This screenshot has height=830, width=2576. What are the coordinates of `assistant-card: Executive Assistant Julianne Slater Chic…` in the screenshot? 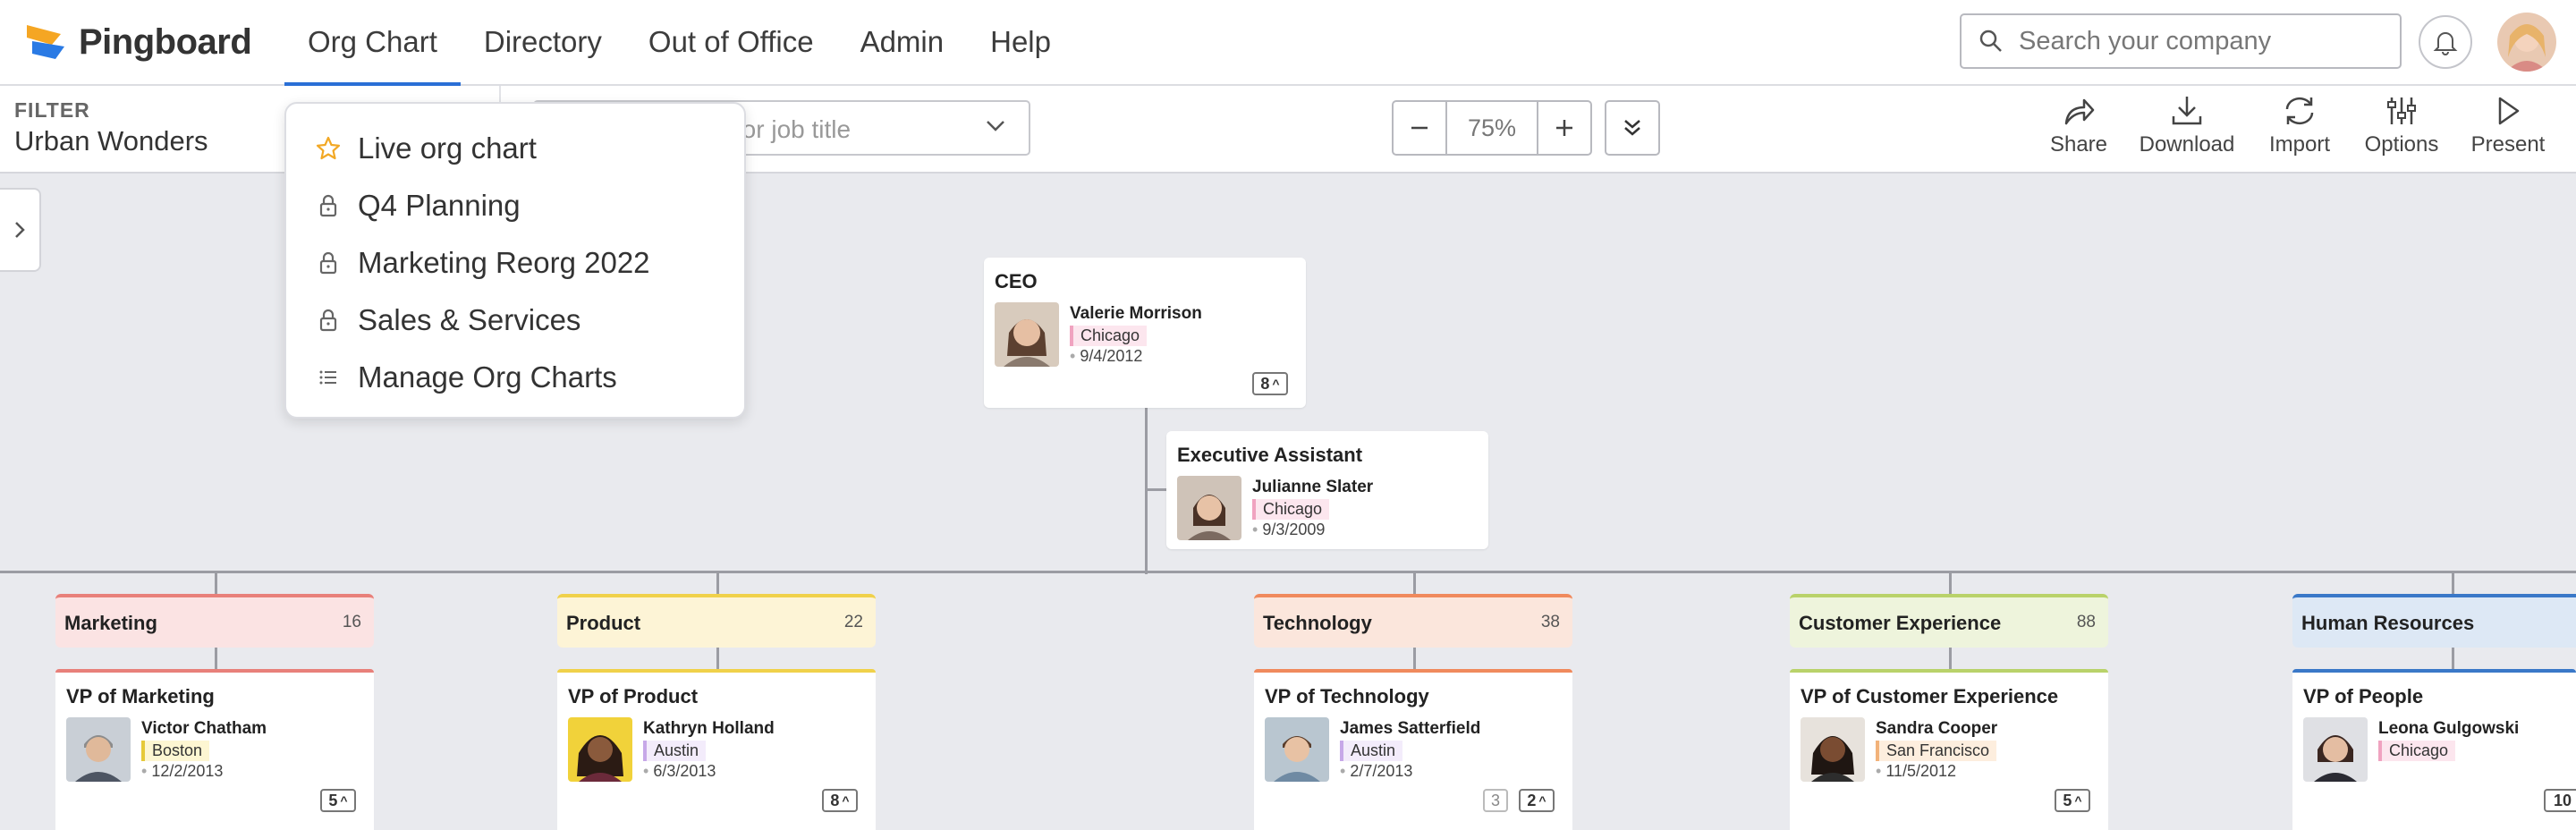 It's located at (1327, 490).